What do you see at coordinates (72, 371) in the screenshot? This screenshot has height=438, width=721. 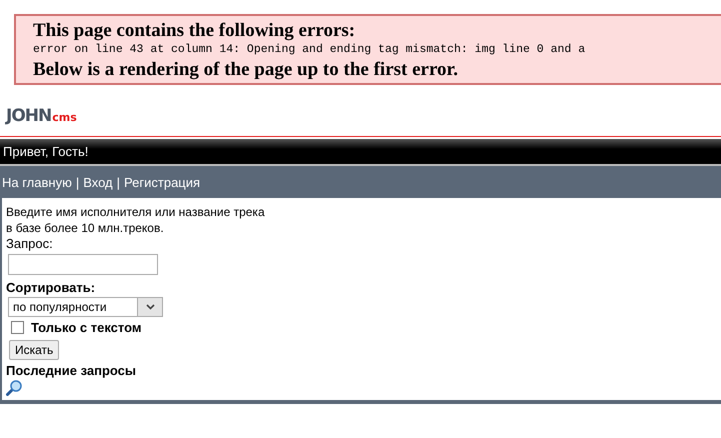 I see `recent-label: Последние запросы` at bounding box center [72, 371].